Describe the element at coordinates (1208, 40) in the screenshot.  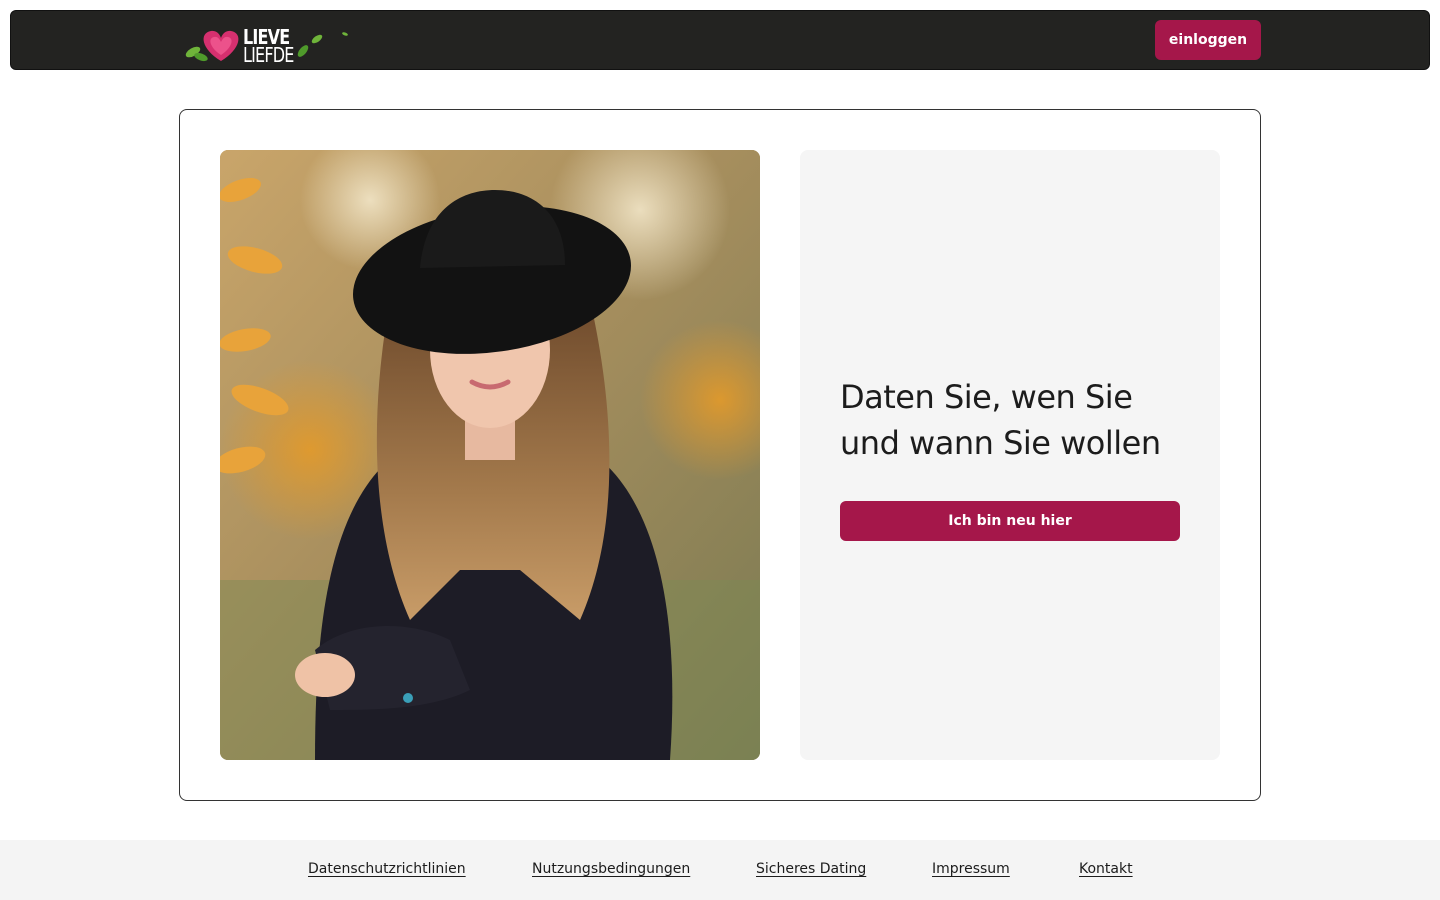
I see `login-button: einloggen` at that location.